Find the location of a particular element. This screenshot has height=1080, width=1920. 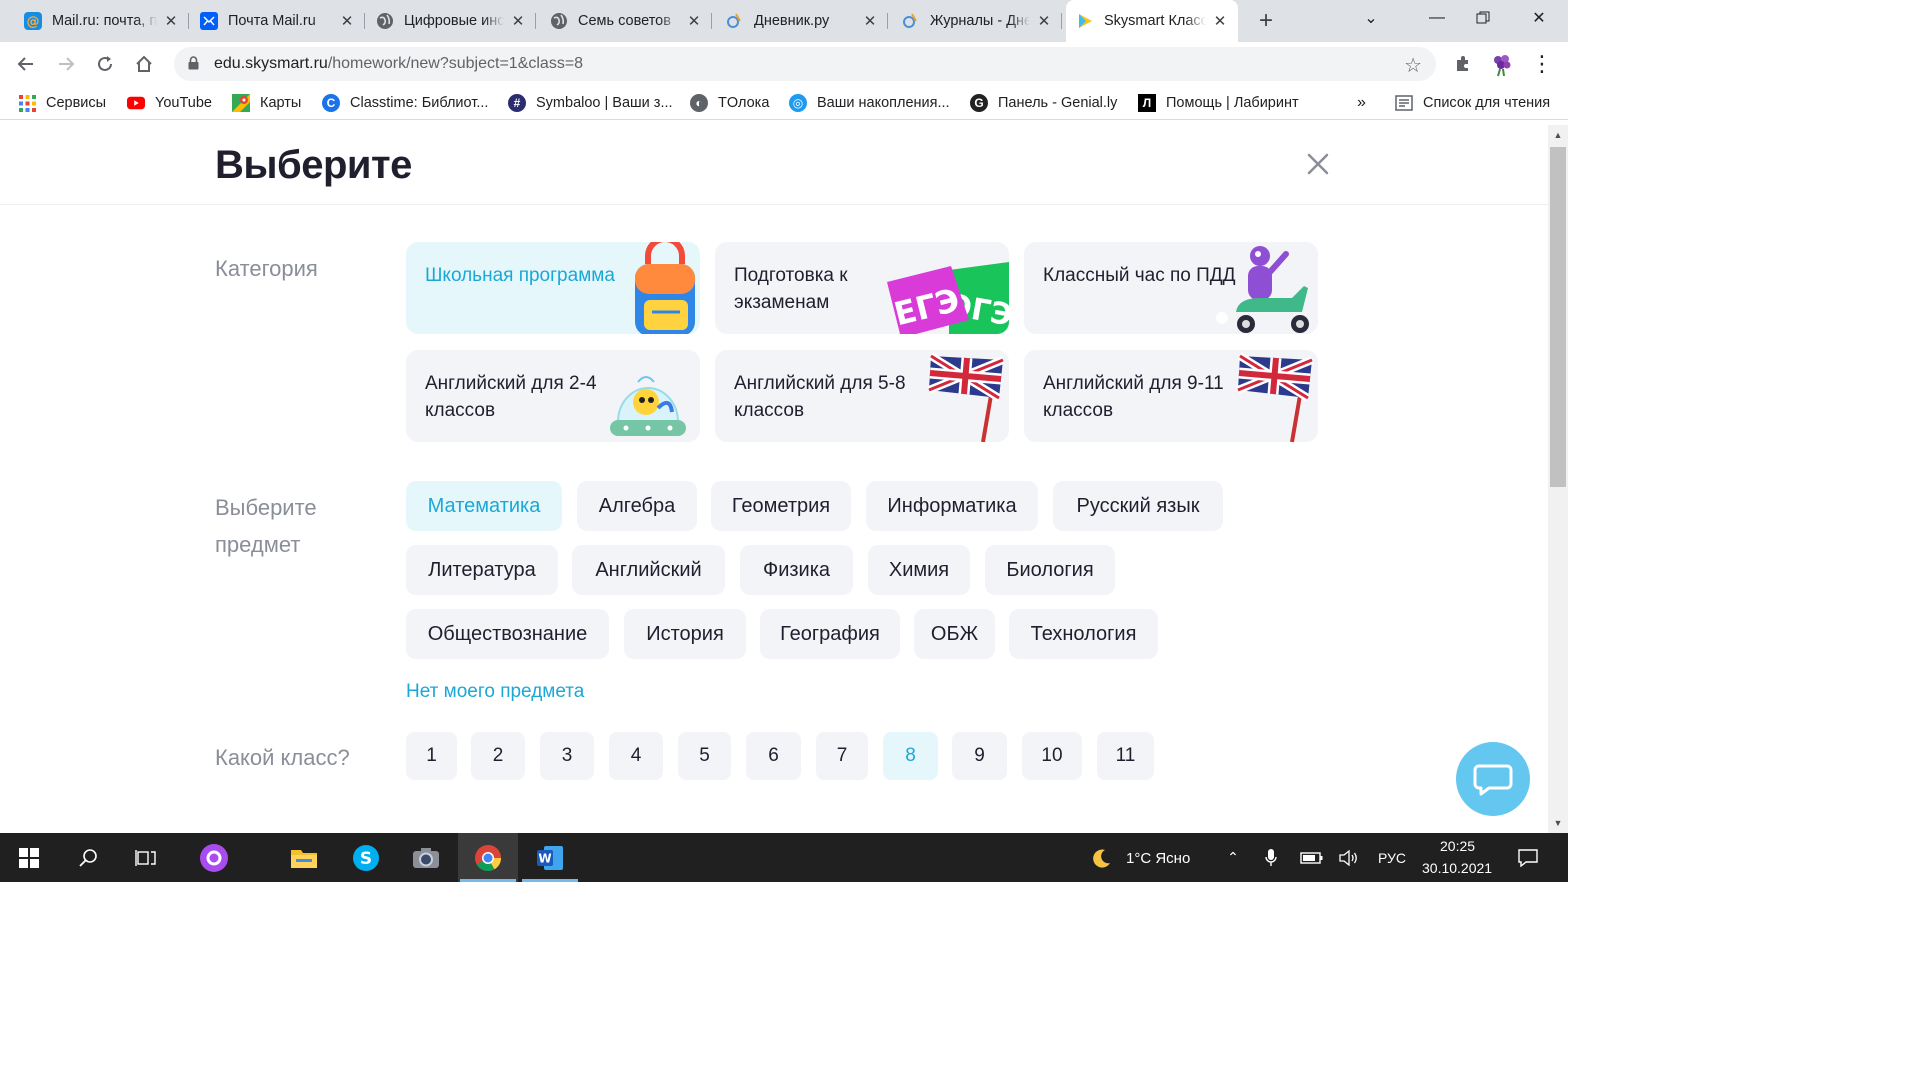

category-card-english-5-8: Английский для 5-8 классов is located at coordinates (862, 396).